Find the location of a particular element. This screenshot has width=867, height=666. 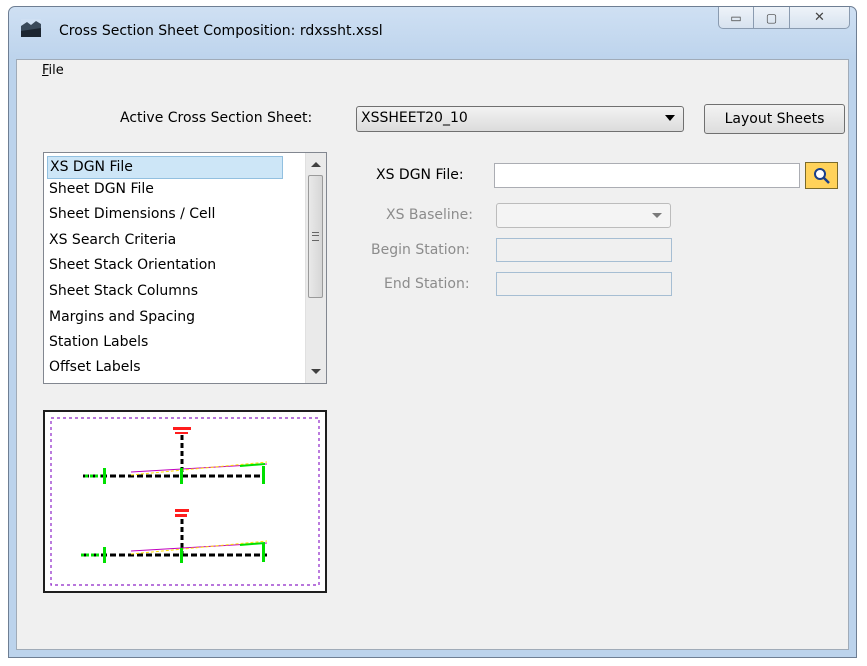

close-icon: ✕ is located at coordinates (819, 17).